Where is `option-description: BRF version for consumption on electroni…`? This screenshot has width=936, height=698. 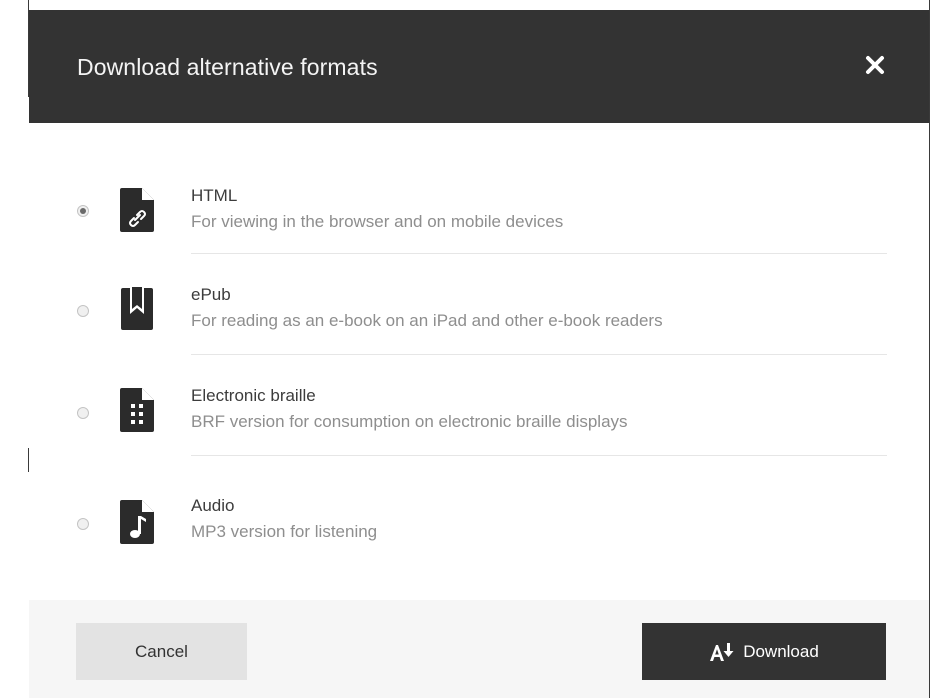
option-description: BRF version for consumption on electroni… is located at coordinates (409, 421).